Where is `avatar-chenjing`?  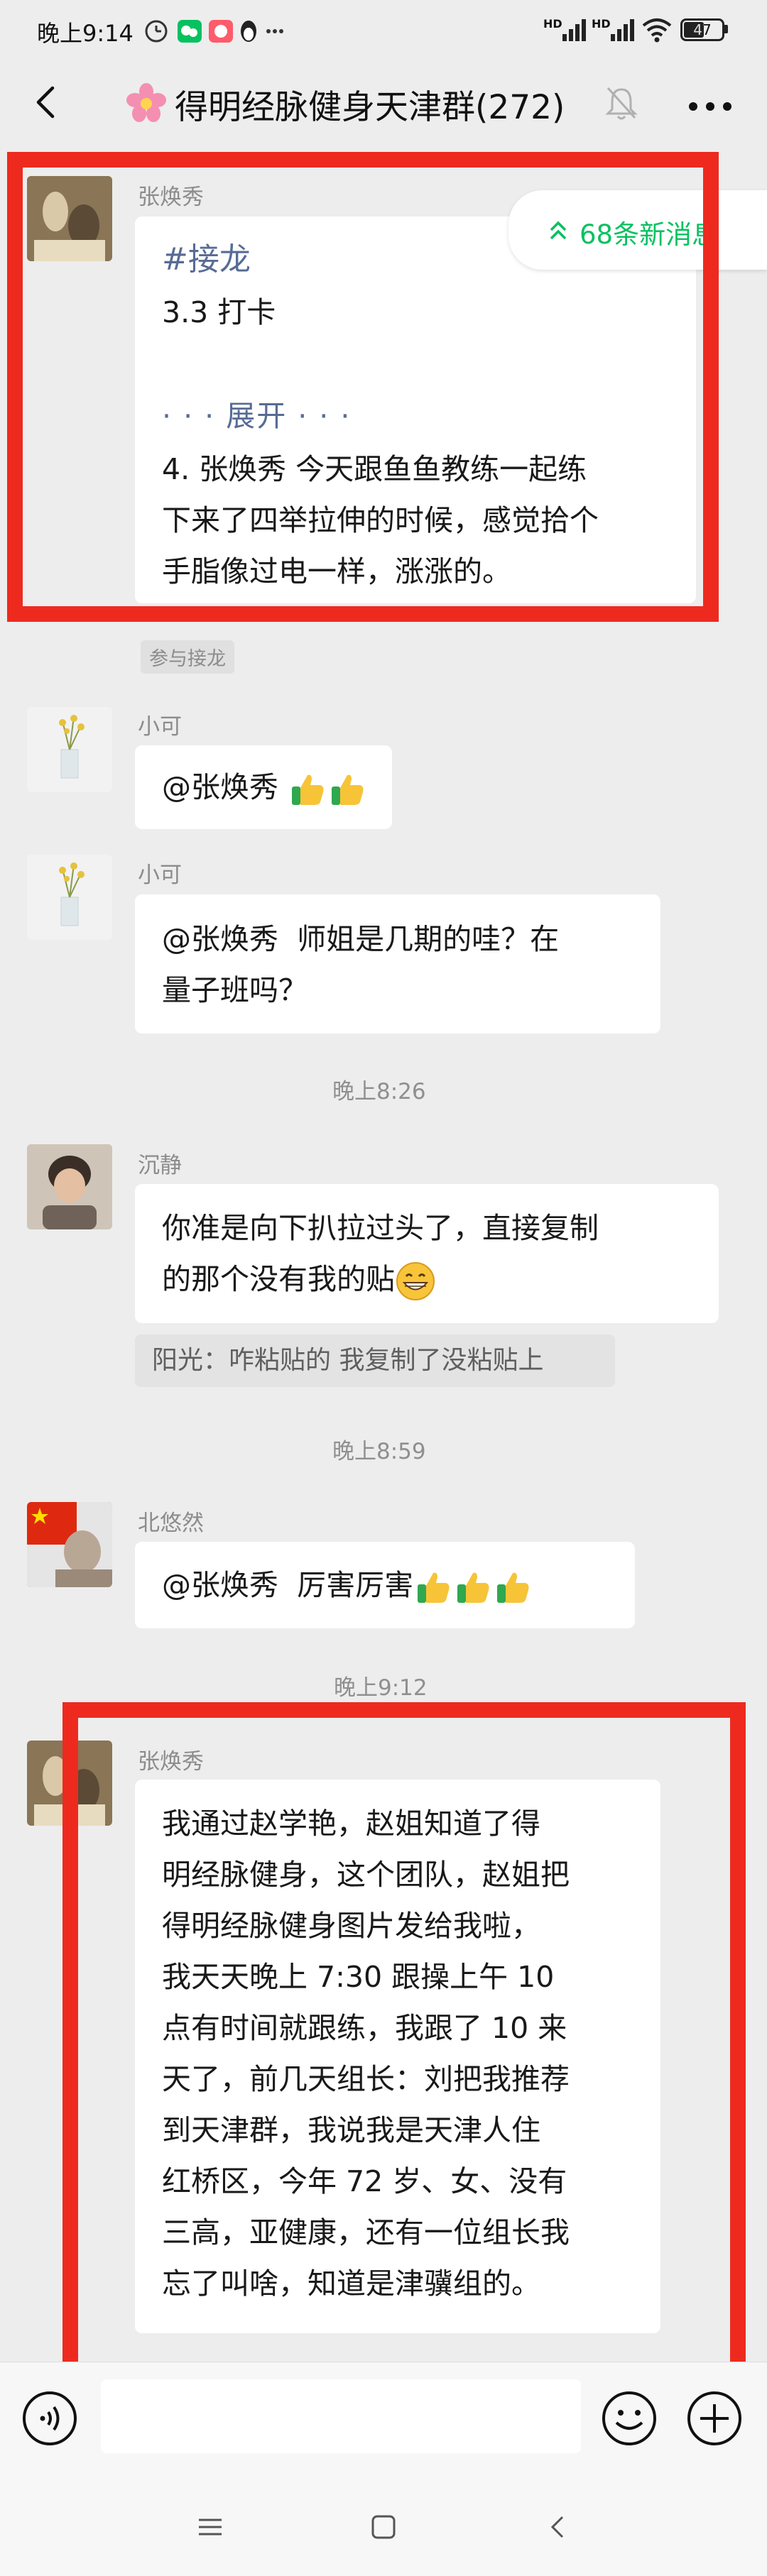 avatar-chenjing is located at coordinates (69, 1186).